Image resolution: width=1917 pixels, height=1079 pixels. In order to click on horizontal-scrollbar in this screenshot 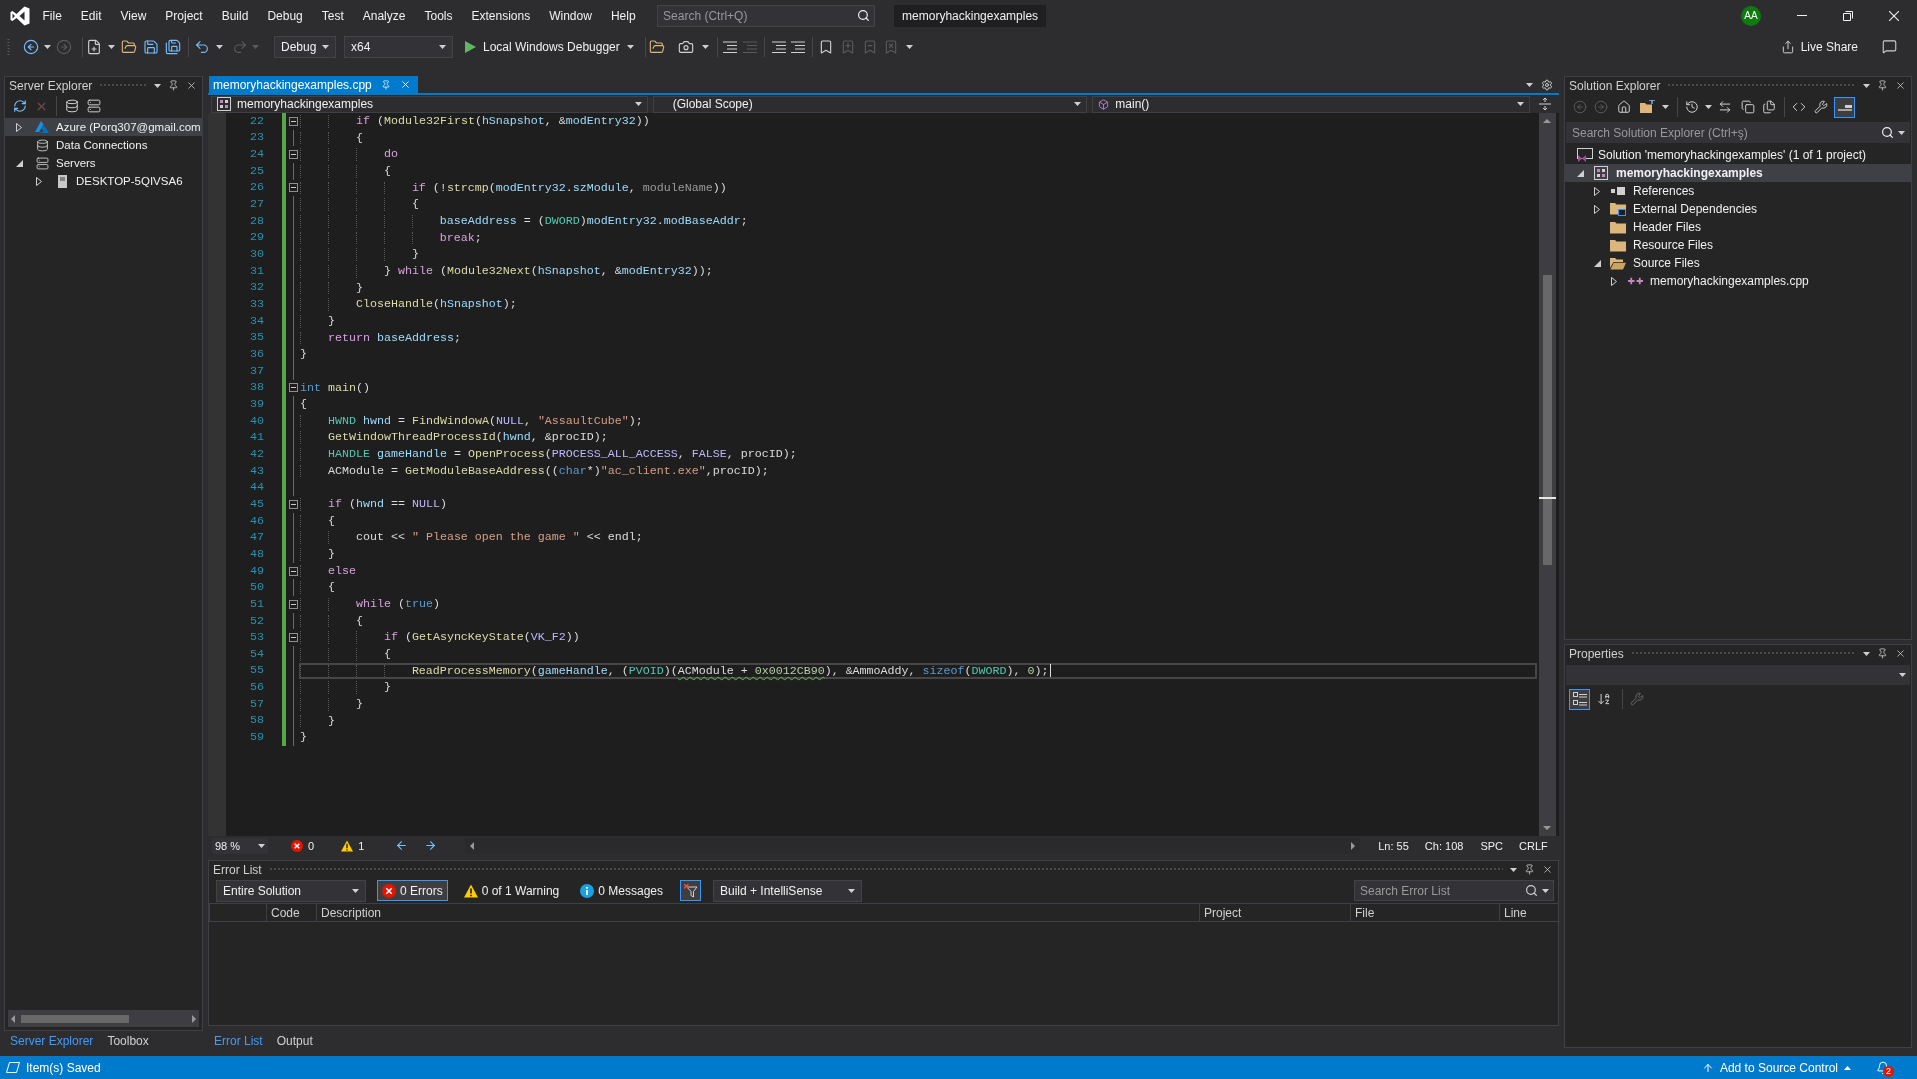, I will do `click(103, 1018)`.